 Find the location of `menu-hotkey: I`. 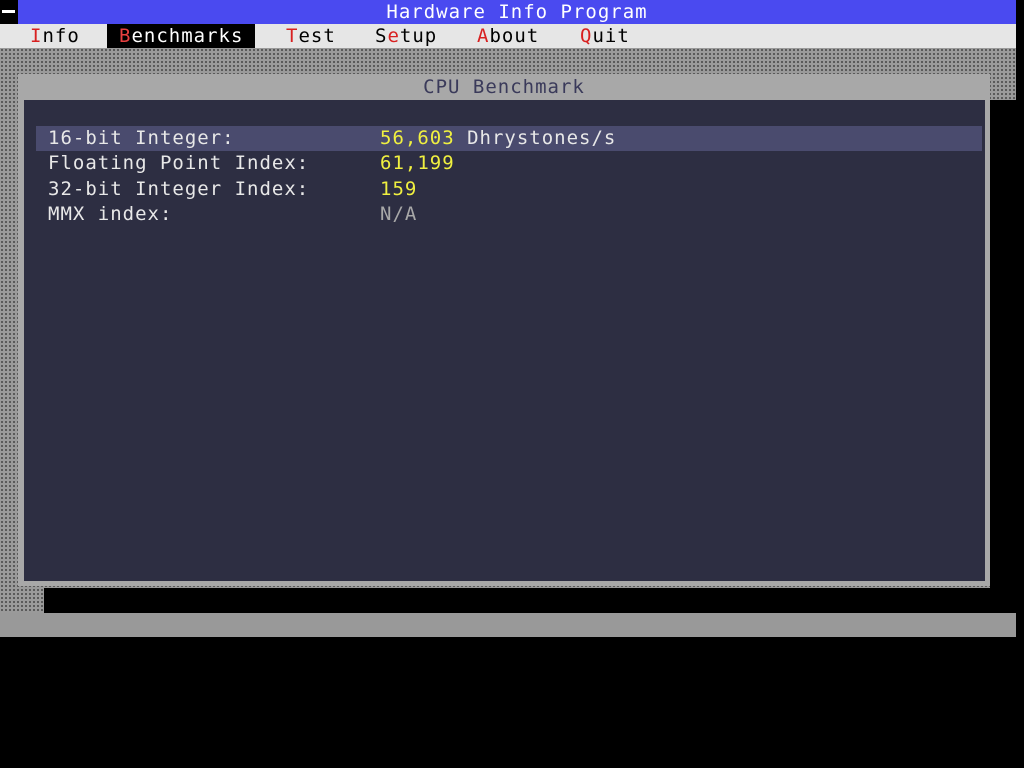

menu-hotkey: I is located at coordinates (36, 36).